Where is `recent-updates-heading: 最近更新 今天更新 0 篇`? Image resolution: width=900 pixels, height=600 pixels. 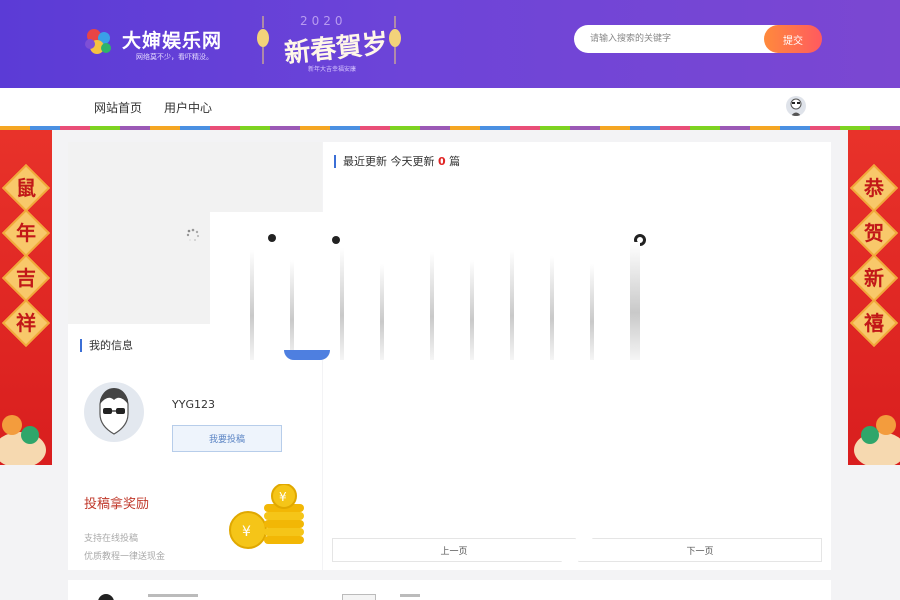
recent-updates-heading: 最近更新 今天更新 0 篇 is located at coordinates (397, 161).